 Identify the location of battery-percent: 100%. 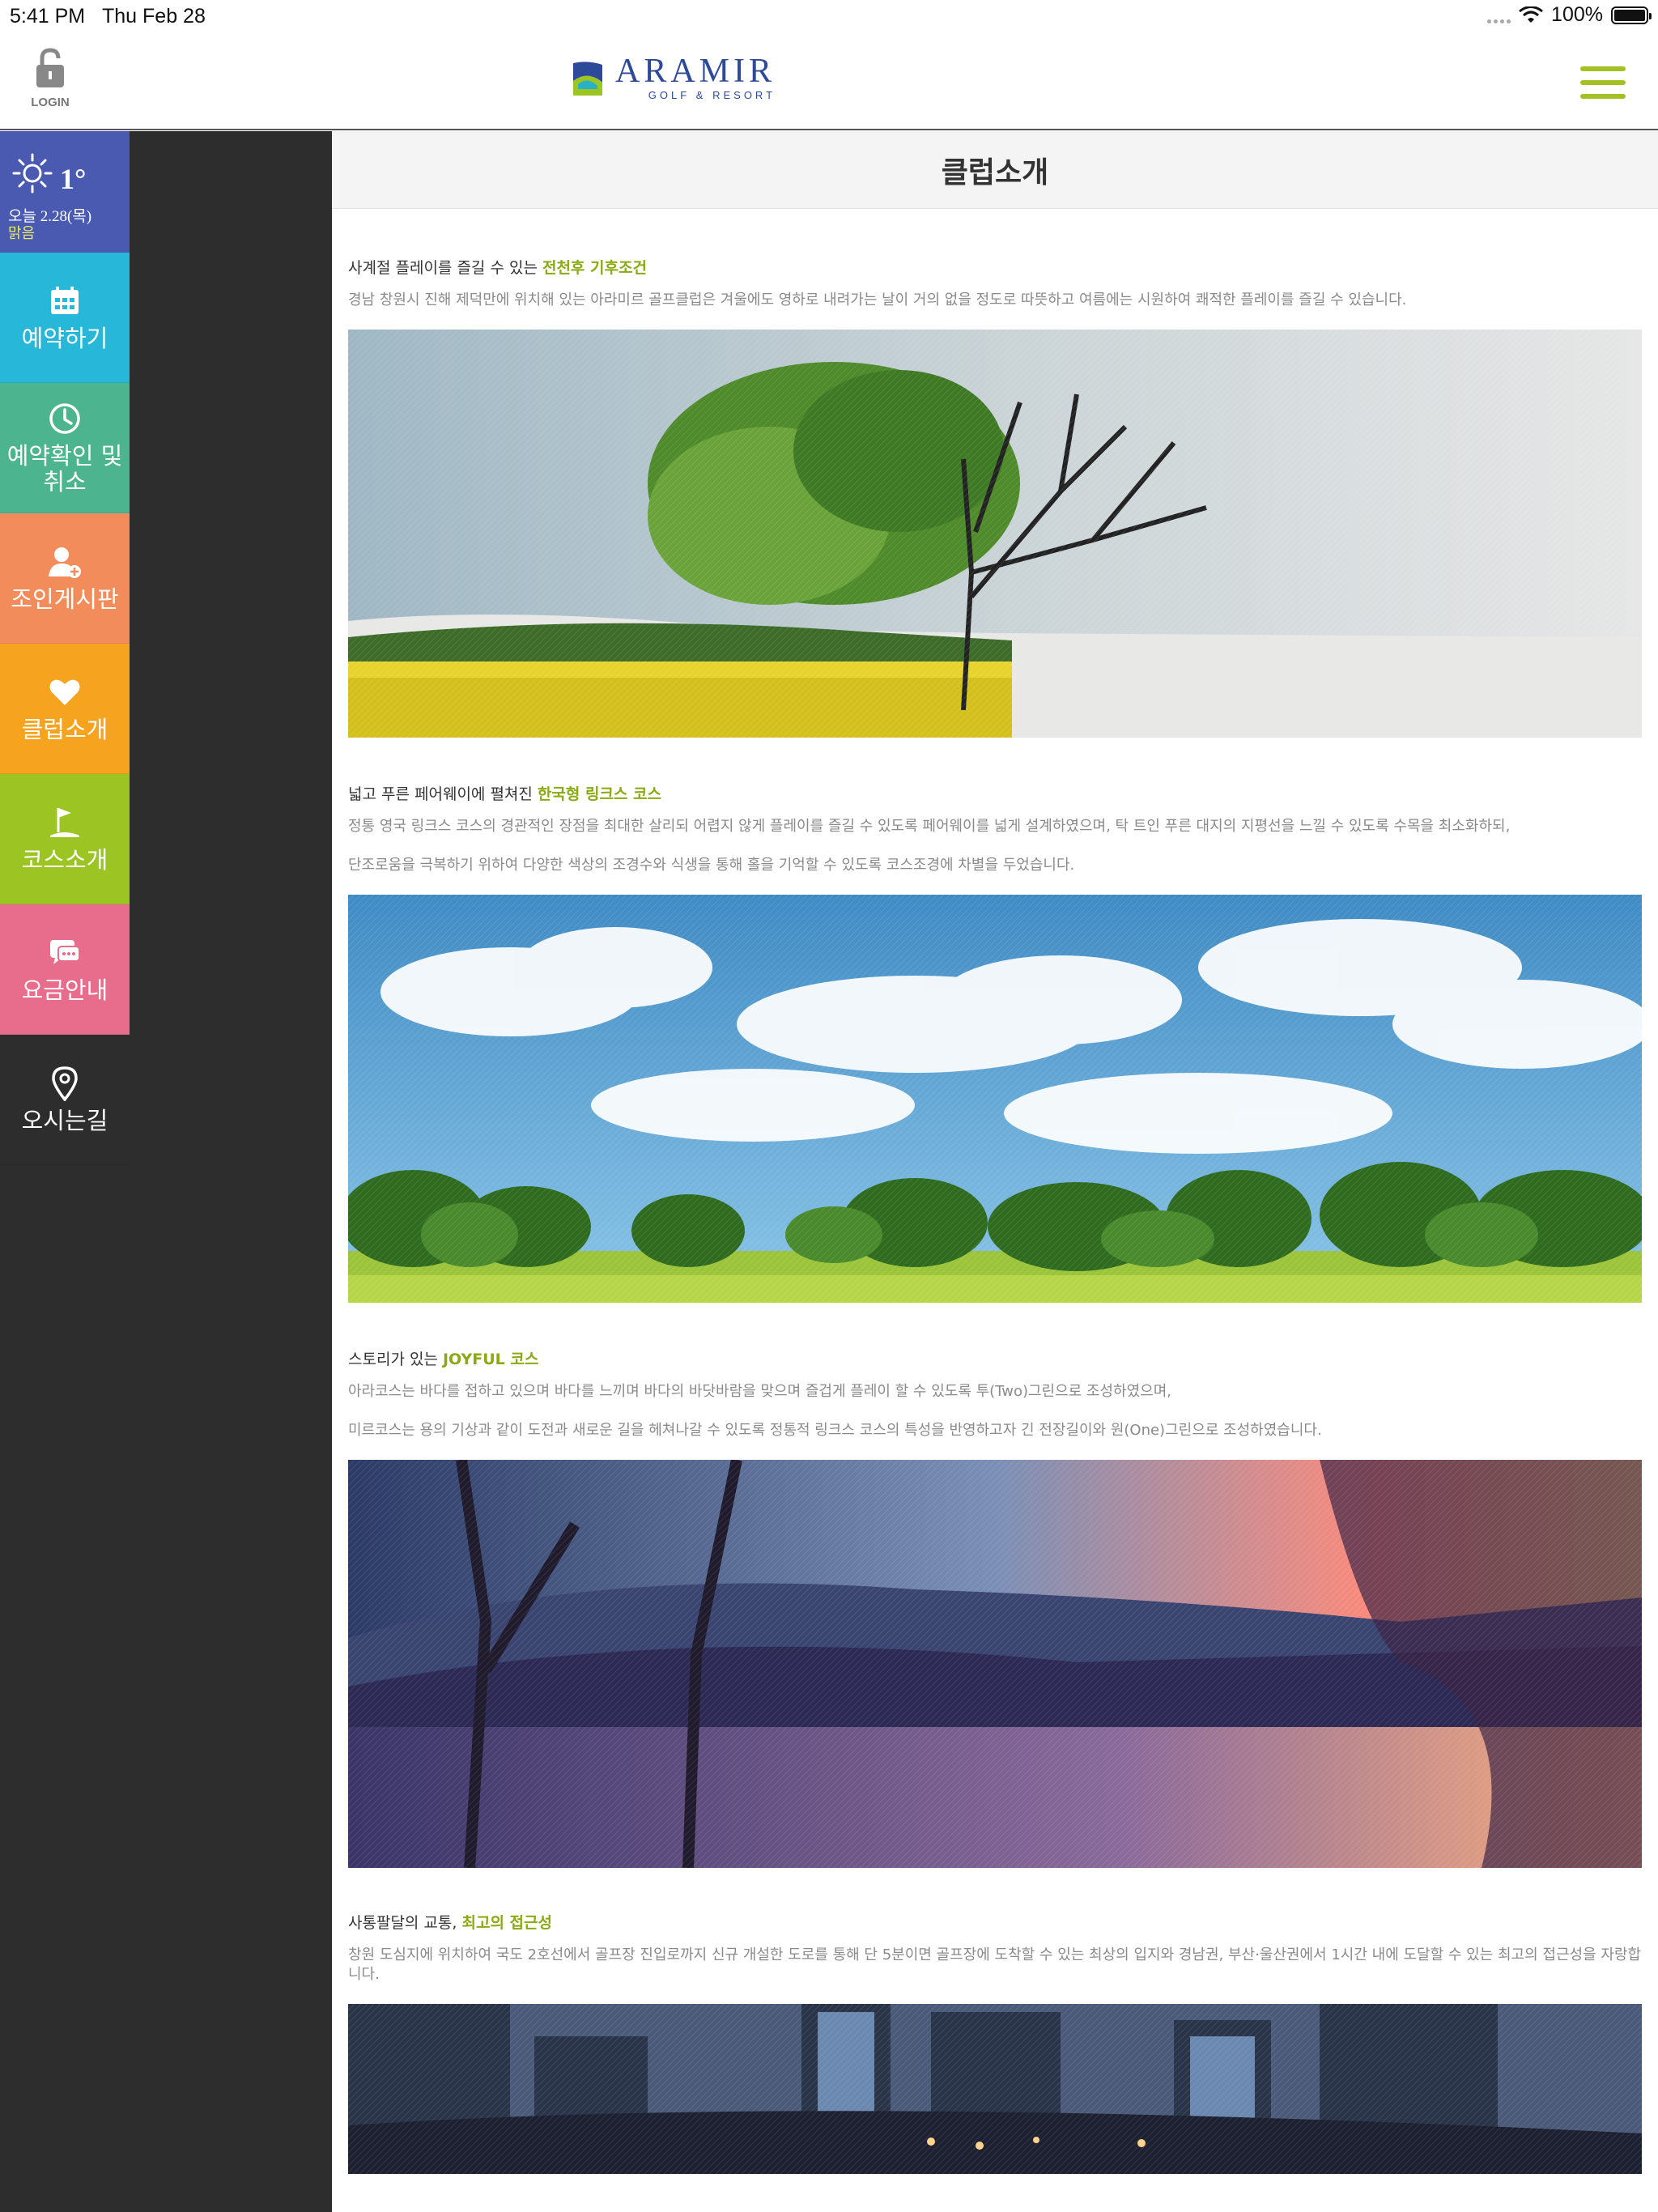
(1577, 14).